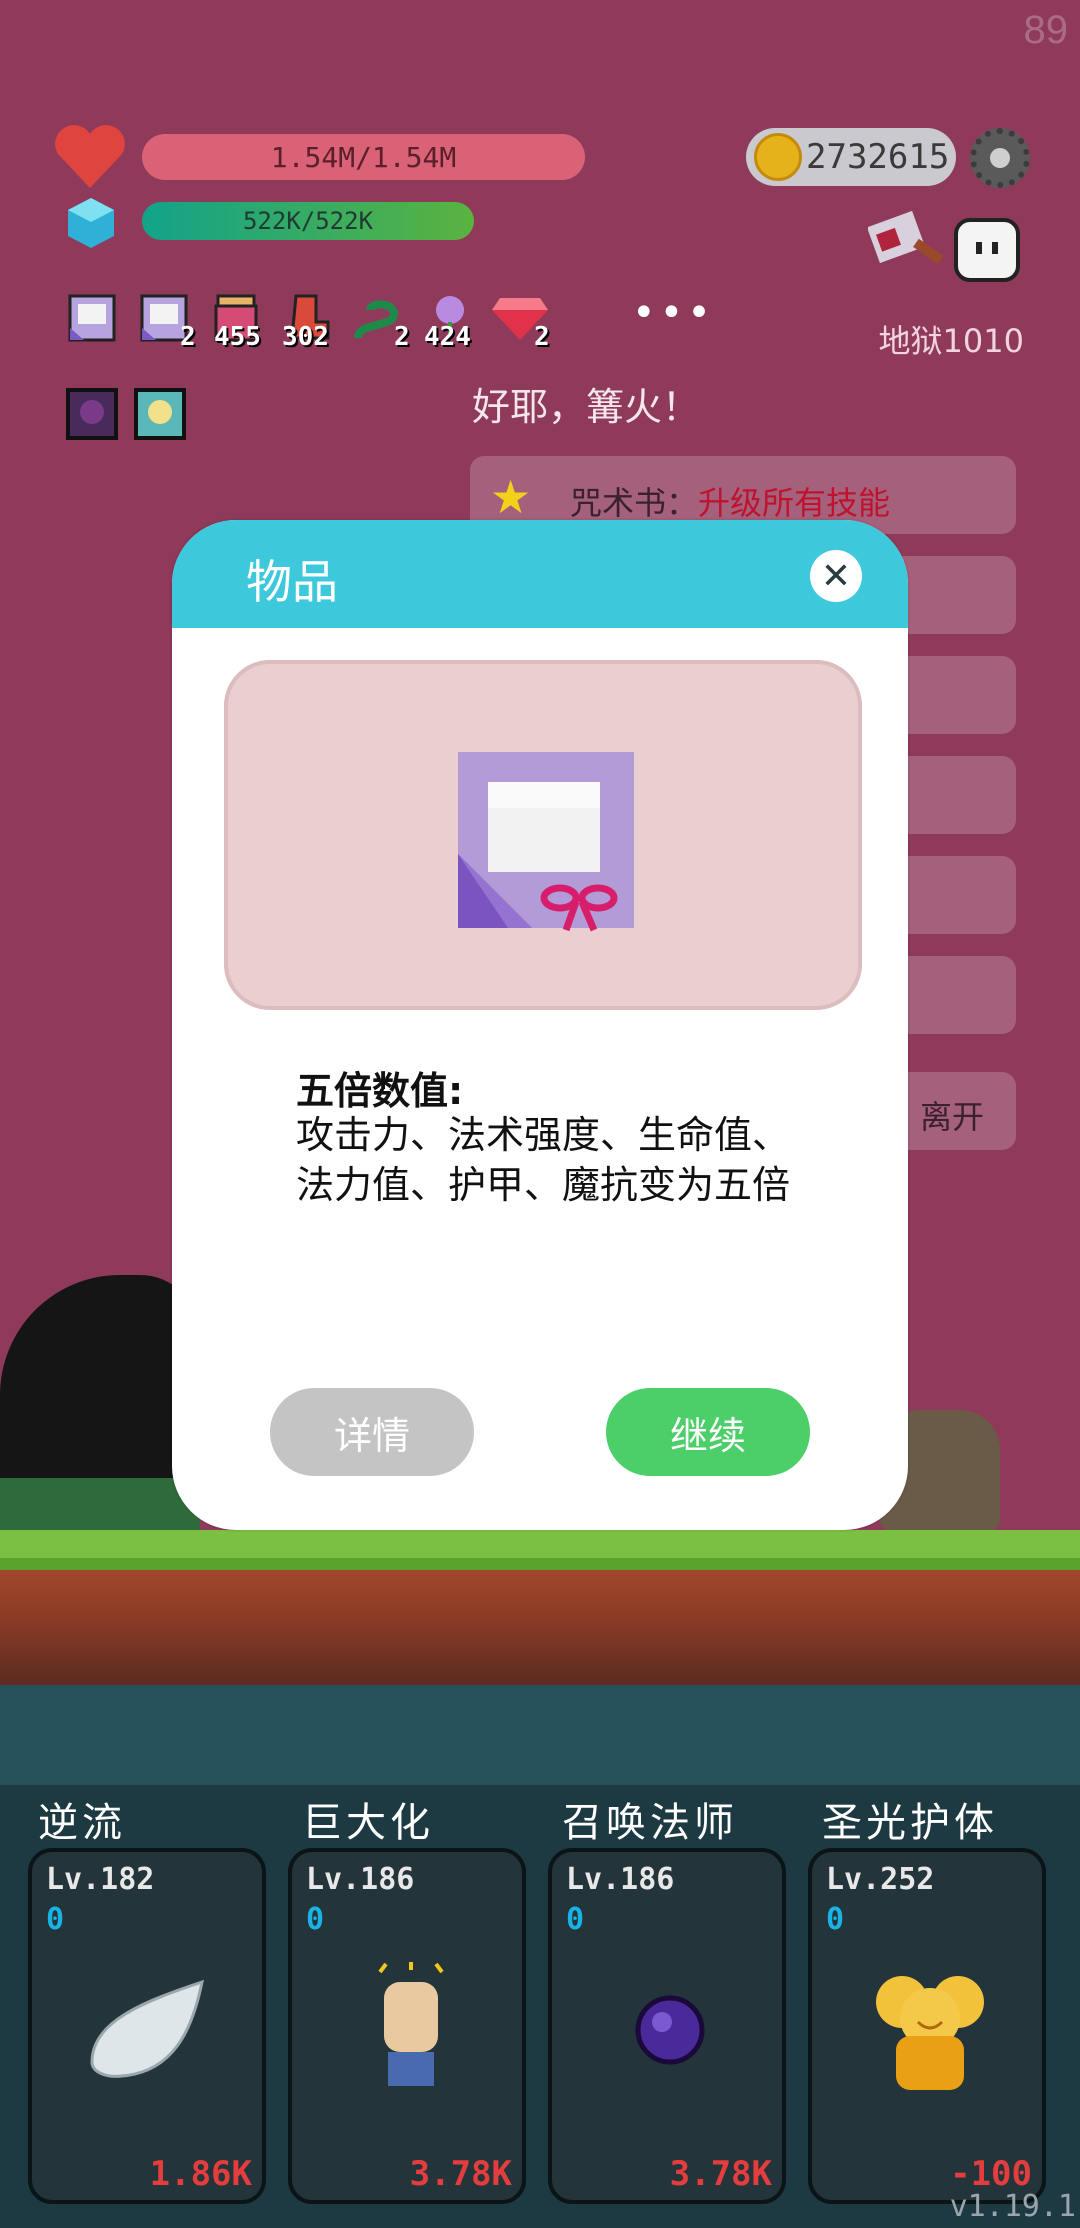 Image resolution: width=1080 pixels, height=2228 pixels. I want to click on modal-header: 物品 ✕, so click(540, 574).